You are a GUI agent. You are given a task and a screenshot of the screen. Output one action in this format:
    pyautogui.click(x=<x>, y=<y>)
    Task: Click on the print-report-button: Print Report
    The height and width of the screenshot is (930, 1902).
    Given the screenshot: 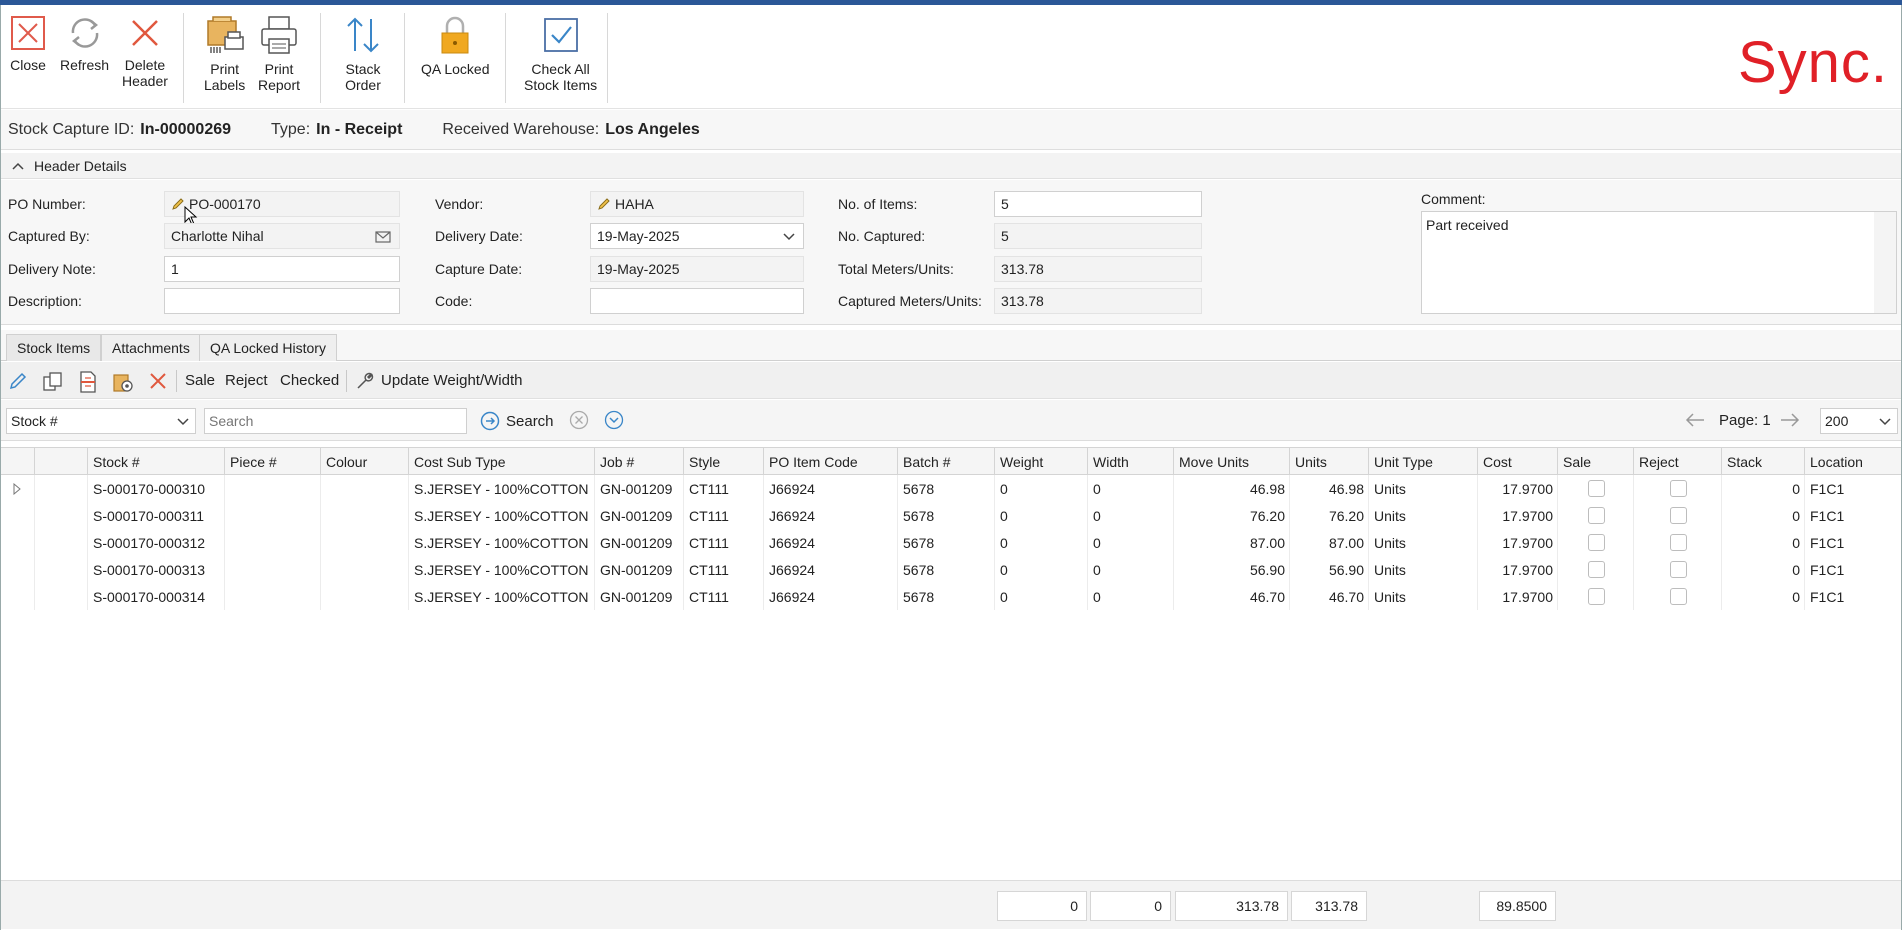 What is the action you would take?
    pyautogui.click(x=279, y=54)
    